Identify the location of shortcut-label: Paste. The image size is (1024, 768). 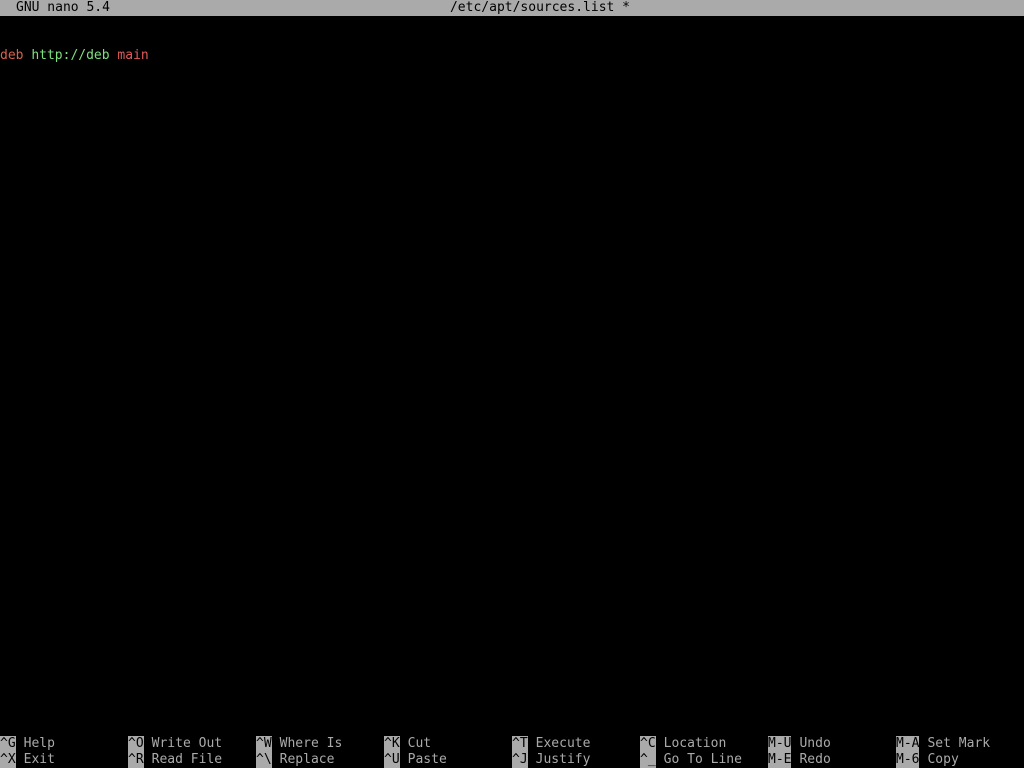
(427, 759).